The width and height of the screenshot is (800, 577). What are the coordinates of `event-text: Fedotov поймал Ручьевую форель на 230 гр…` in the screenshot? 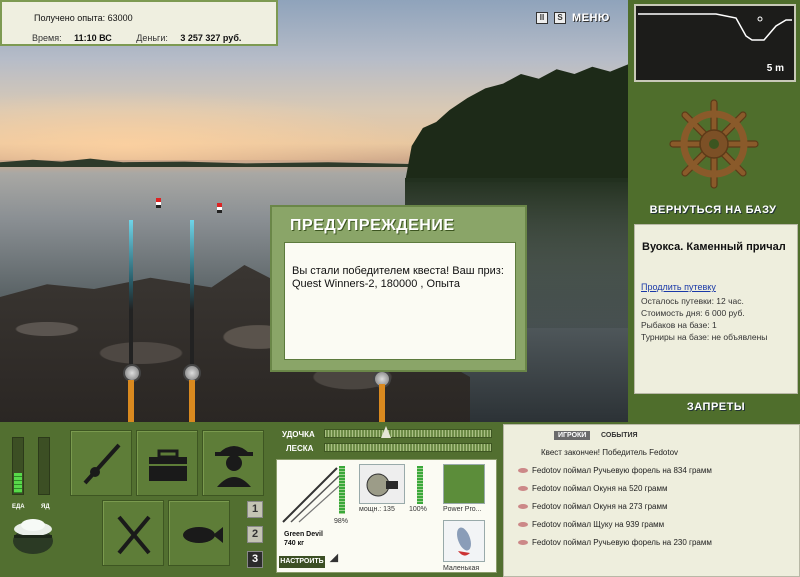 It's located at (622, 542).